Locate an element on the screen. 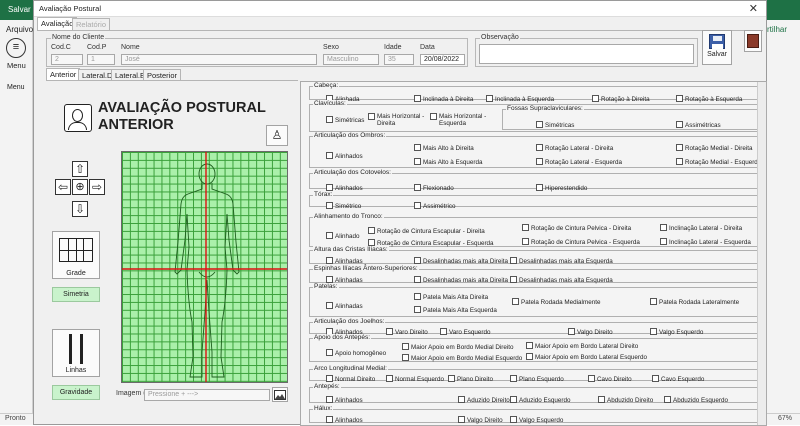 Image resolution: width=800 pixels, height=426 pixels. body-posture-icon: ♙ is located at coordinates (277, 135).